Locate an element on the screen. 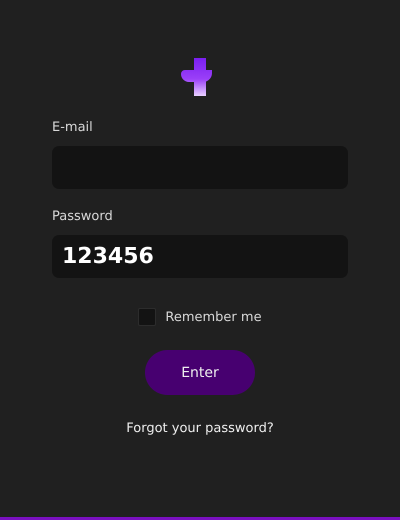  field-label: Password is located at coordinates (83, 217).